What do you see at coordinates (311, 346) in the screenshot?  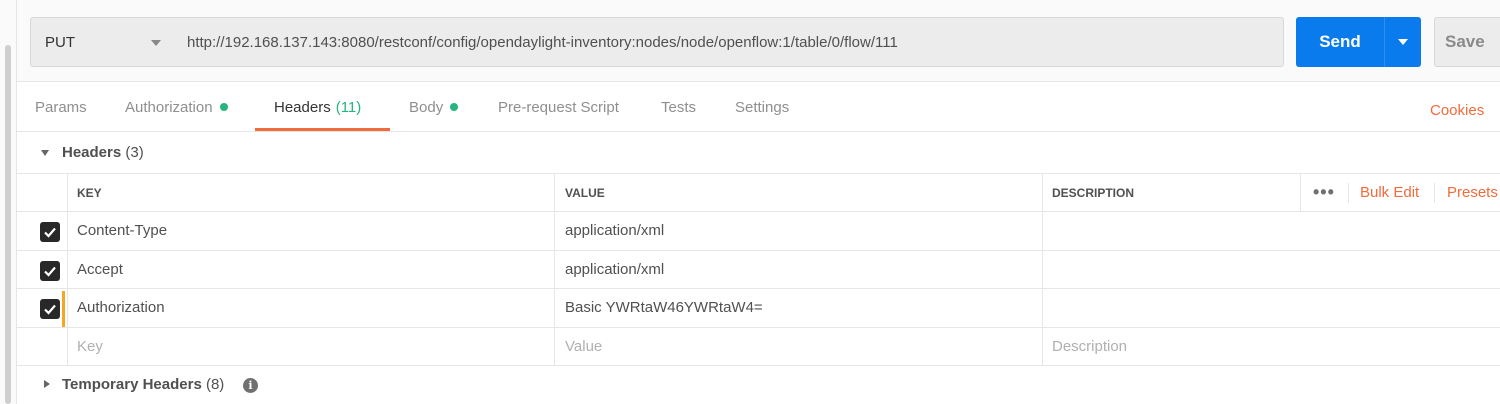 I see `new-key-input: Key` at bounding box center [311, 346].